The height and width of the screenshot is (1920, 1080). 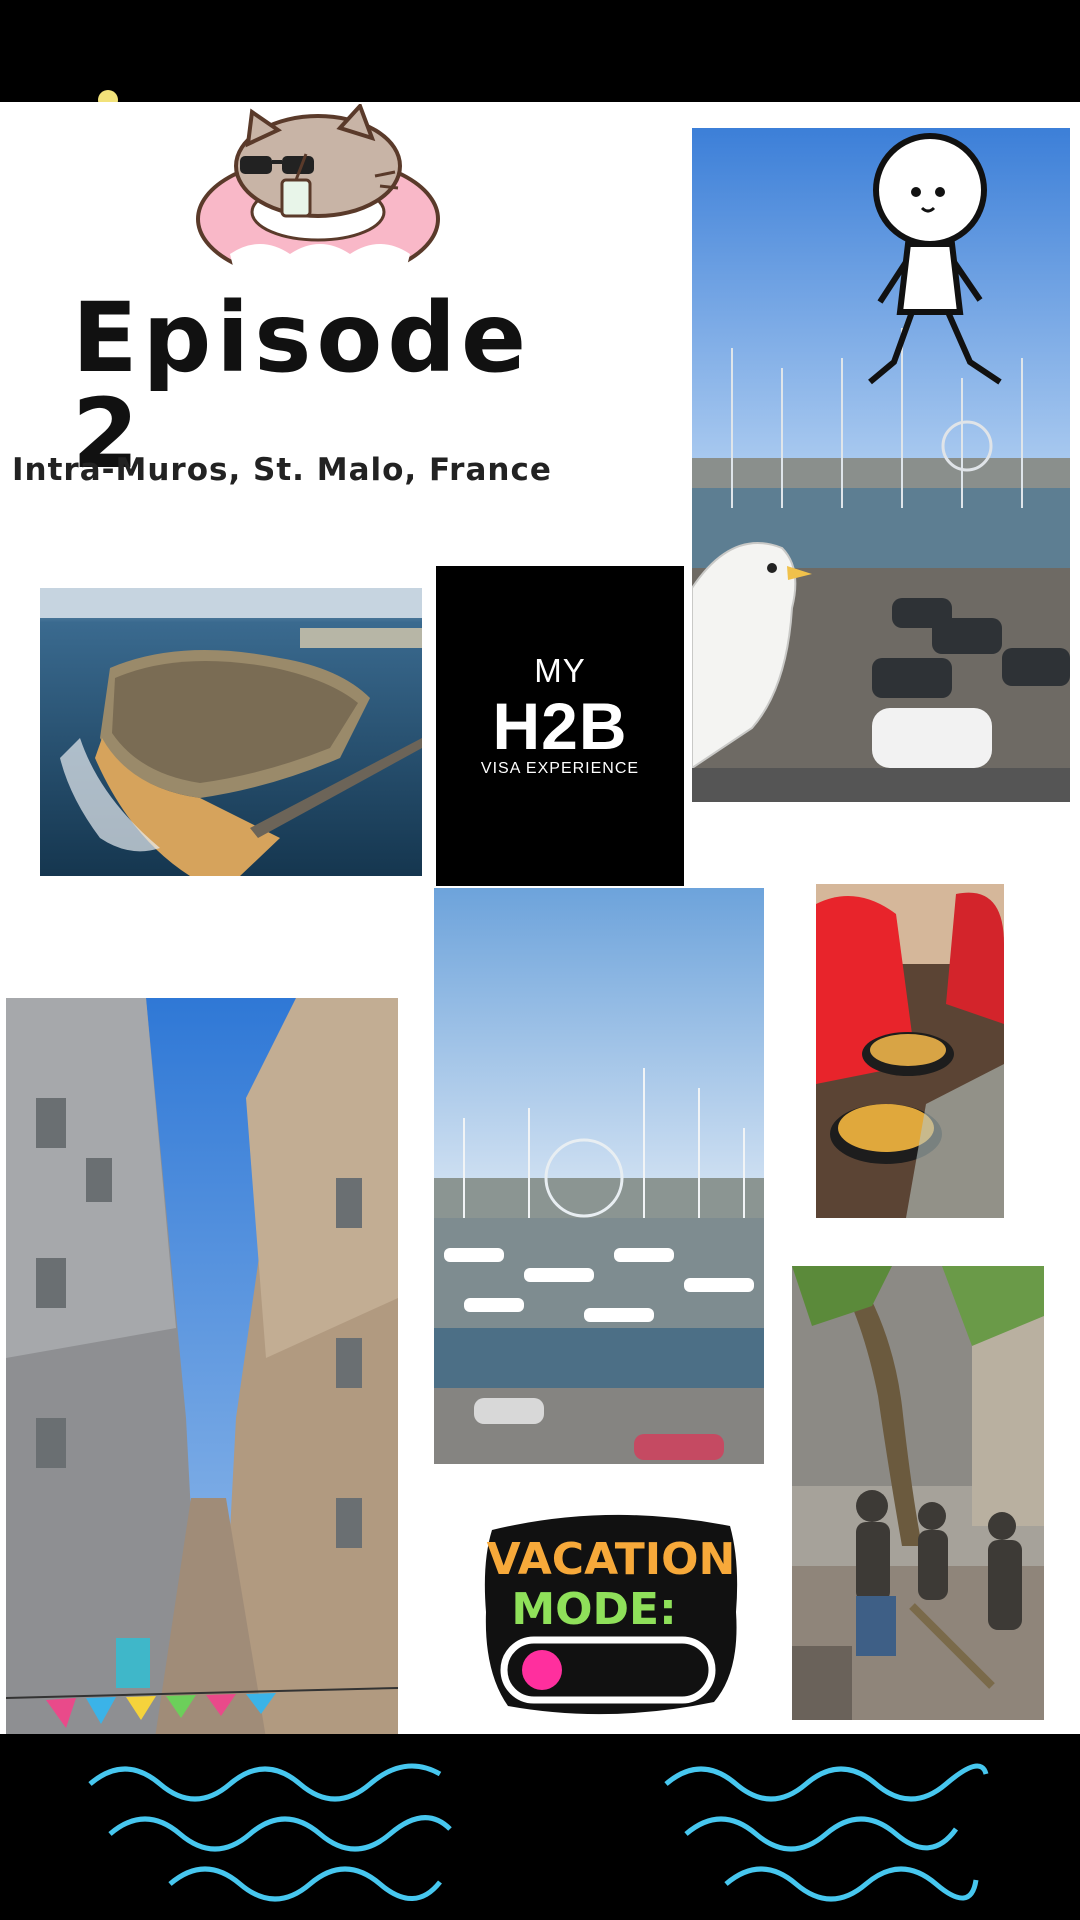 What do you see at coordinates (542, 1670) in the screenshot?
I see `vacation-toggle-knob` at bounding box center [542, 1670].